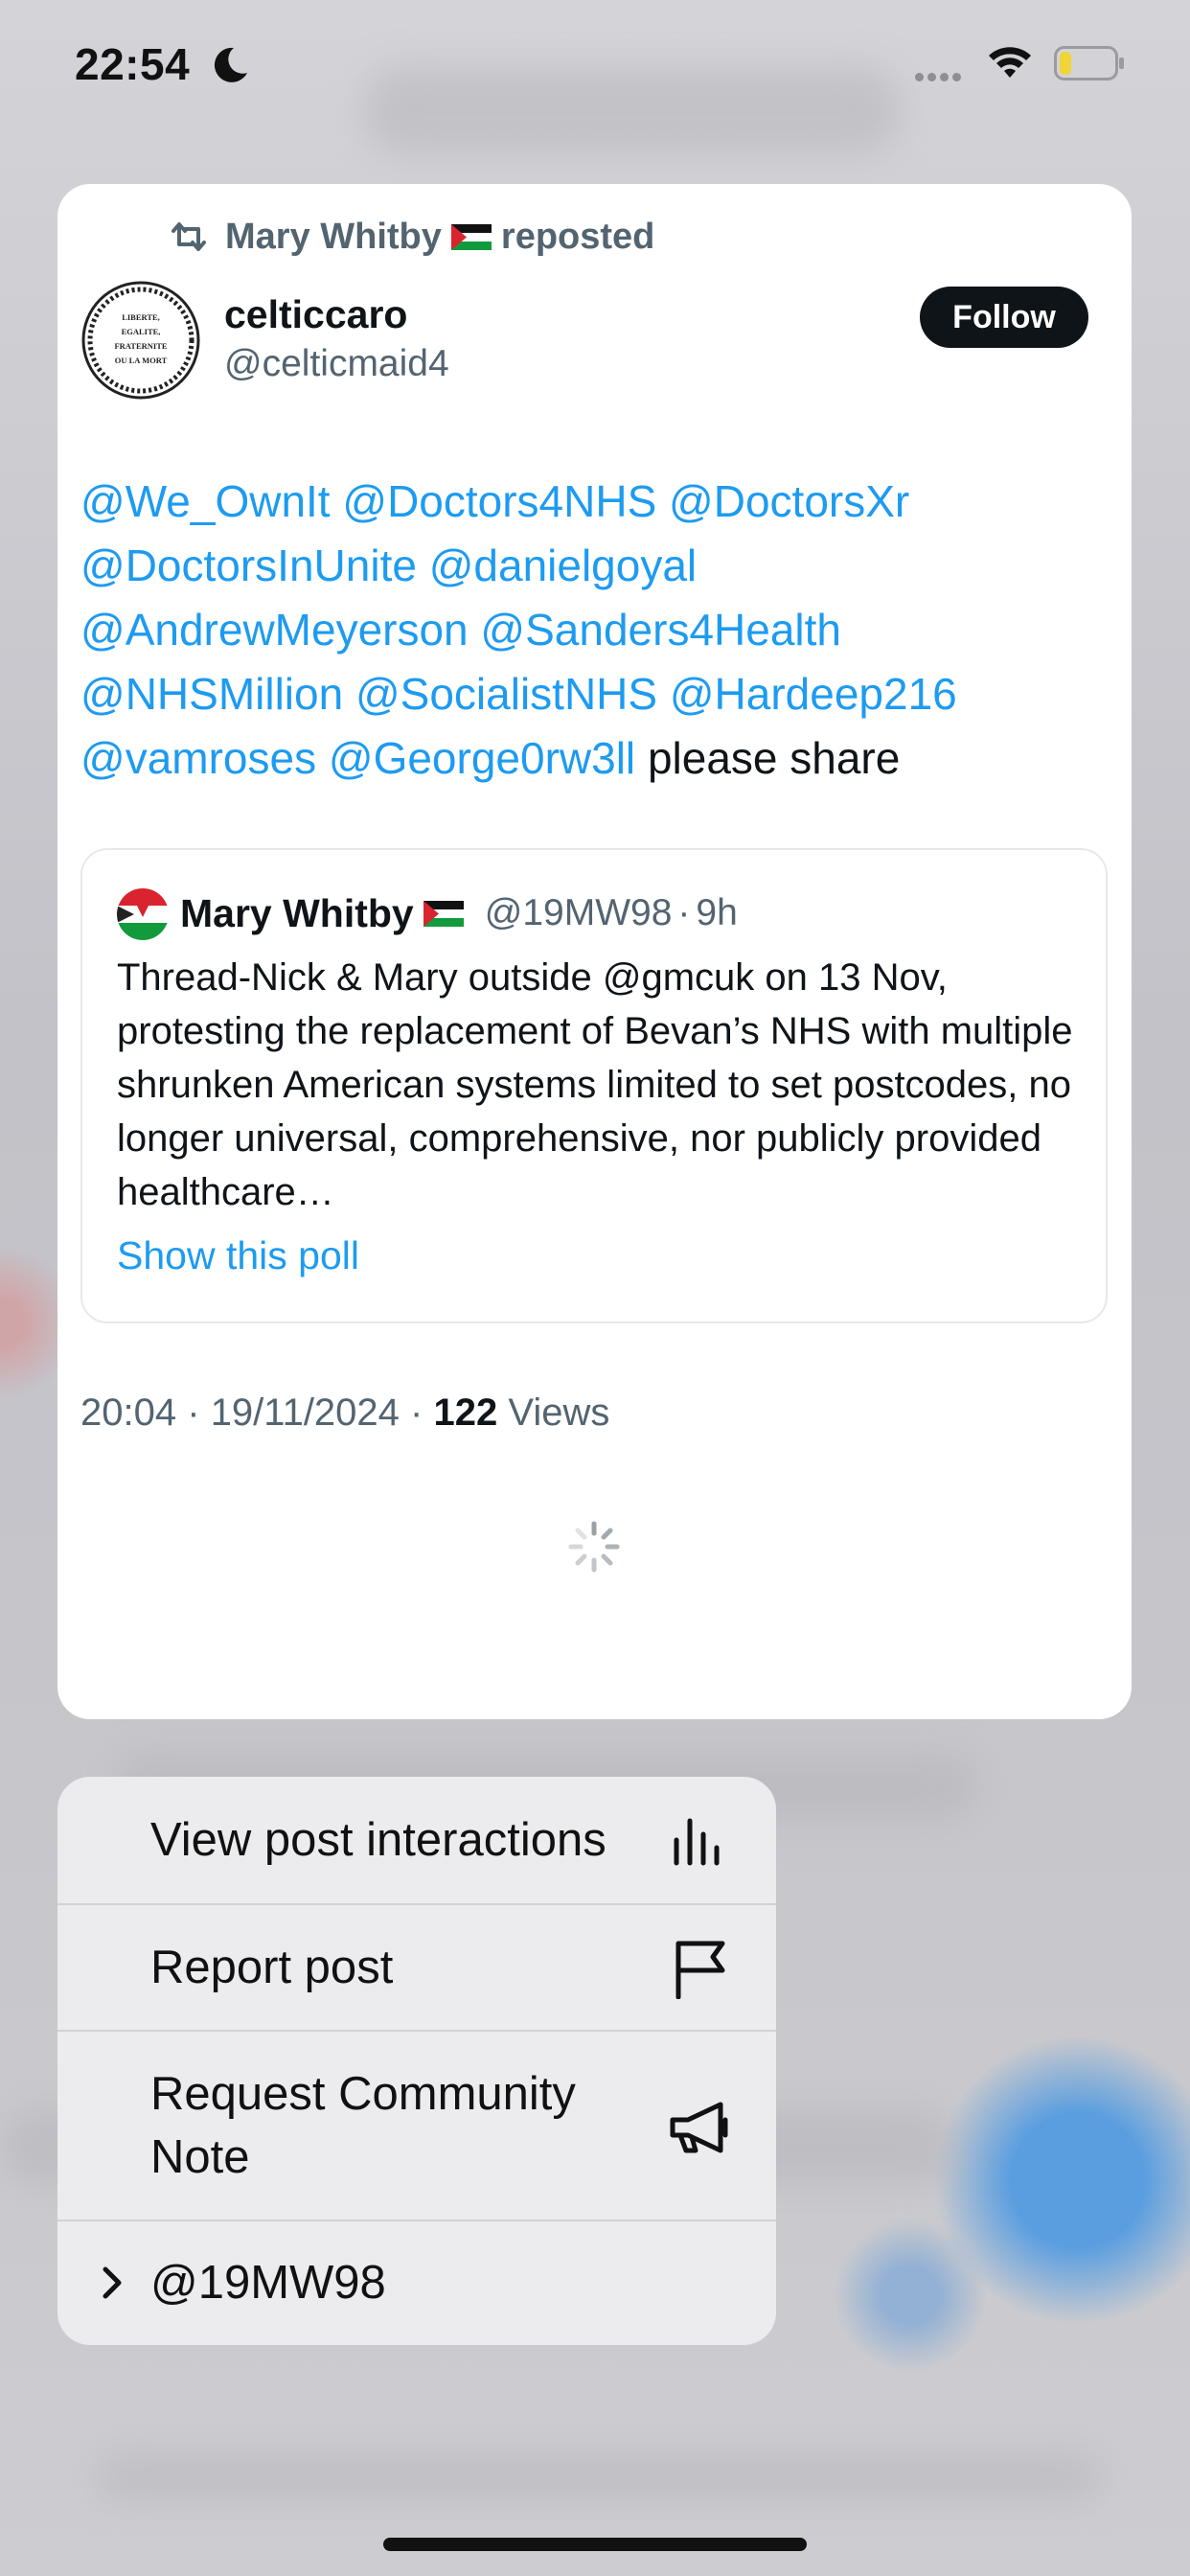 The height and width of the screenshot is (2576, 1190). I want to click on user-handle: @celticmaid4, so click(336, 364).